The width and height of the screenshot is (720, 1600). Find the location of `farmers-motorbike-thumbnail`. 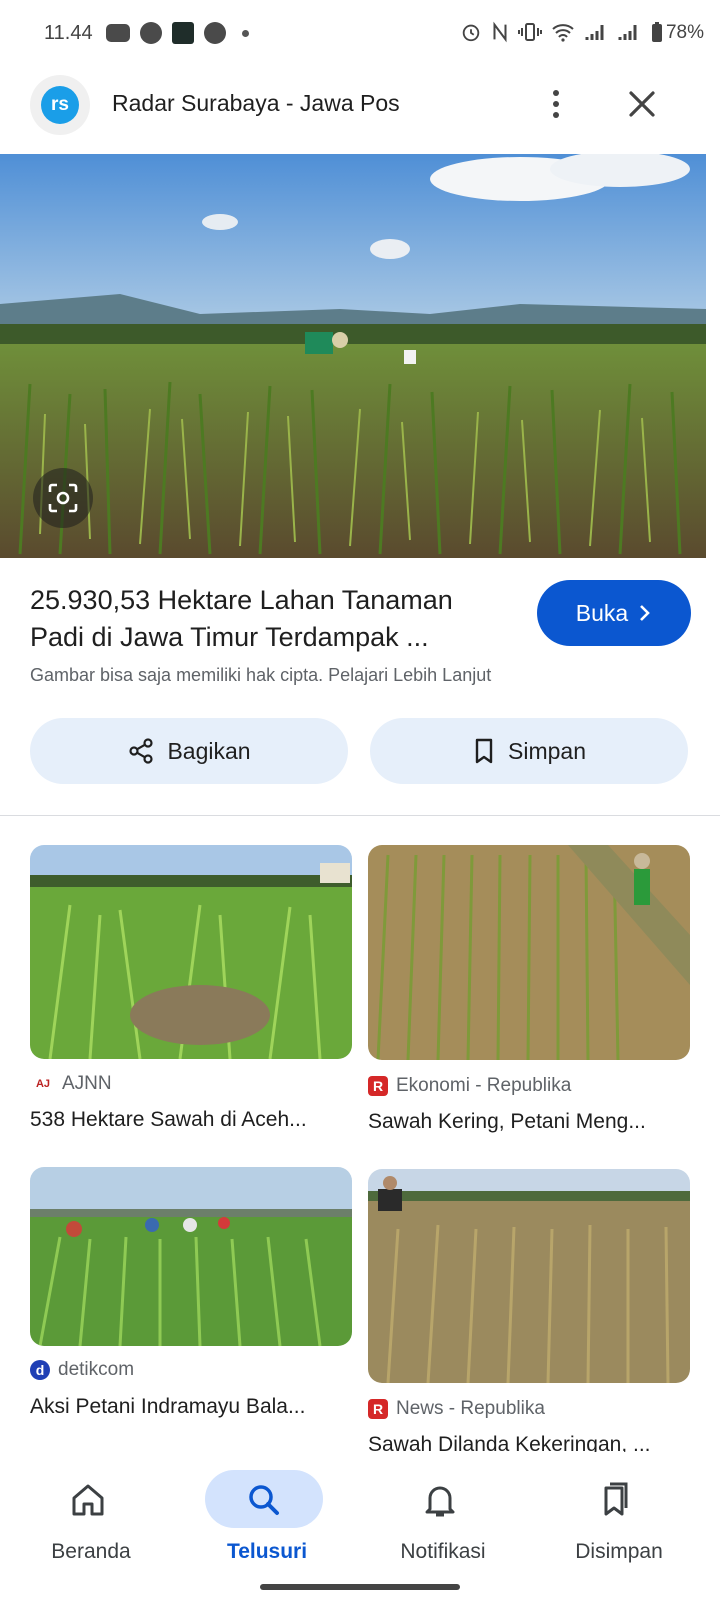

farmers-motorbike-thumbnail is located at coordinates (191, 1256).